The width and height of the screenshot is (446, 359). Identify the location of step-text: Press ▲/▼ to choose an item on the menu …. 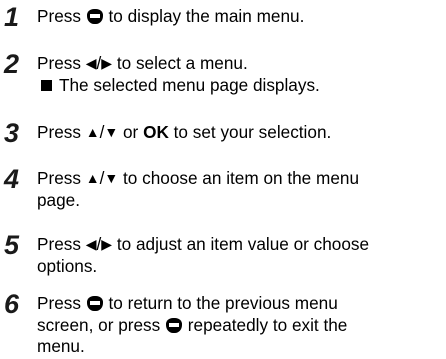
(239, 189).